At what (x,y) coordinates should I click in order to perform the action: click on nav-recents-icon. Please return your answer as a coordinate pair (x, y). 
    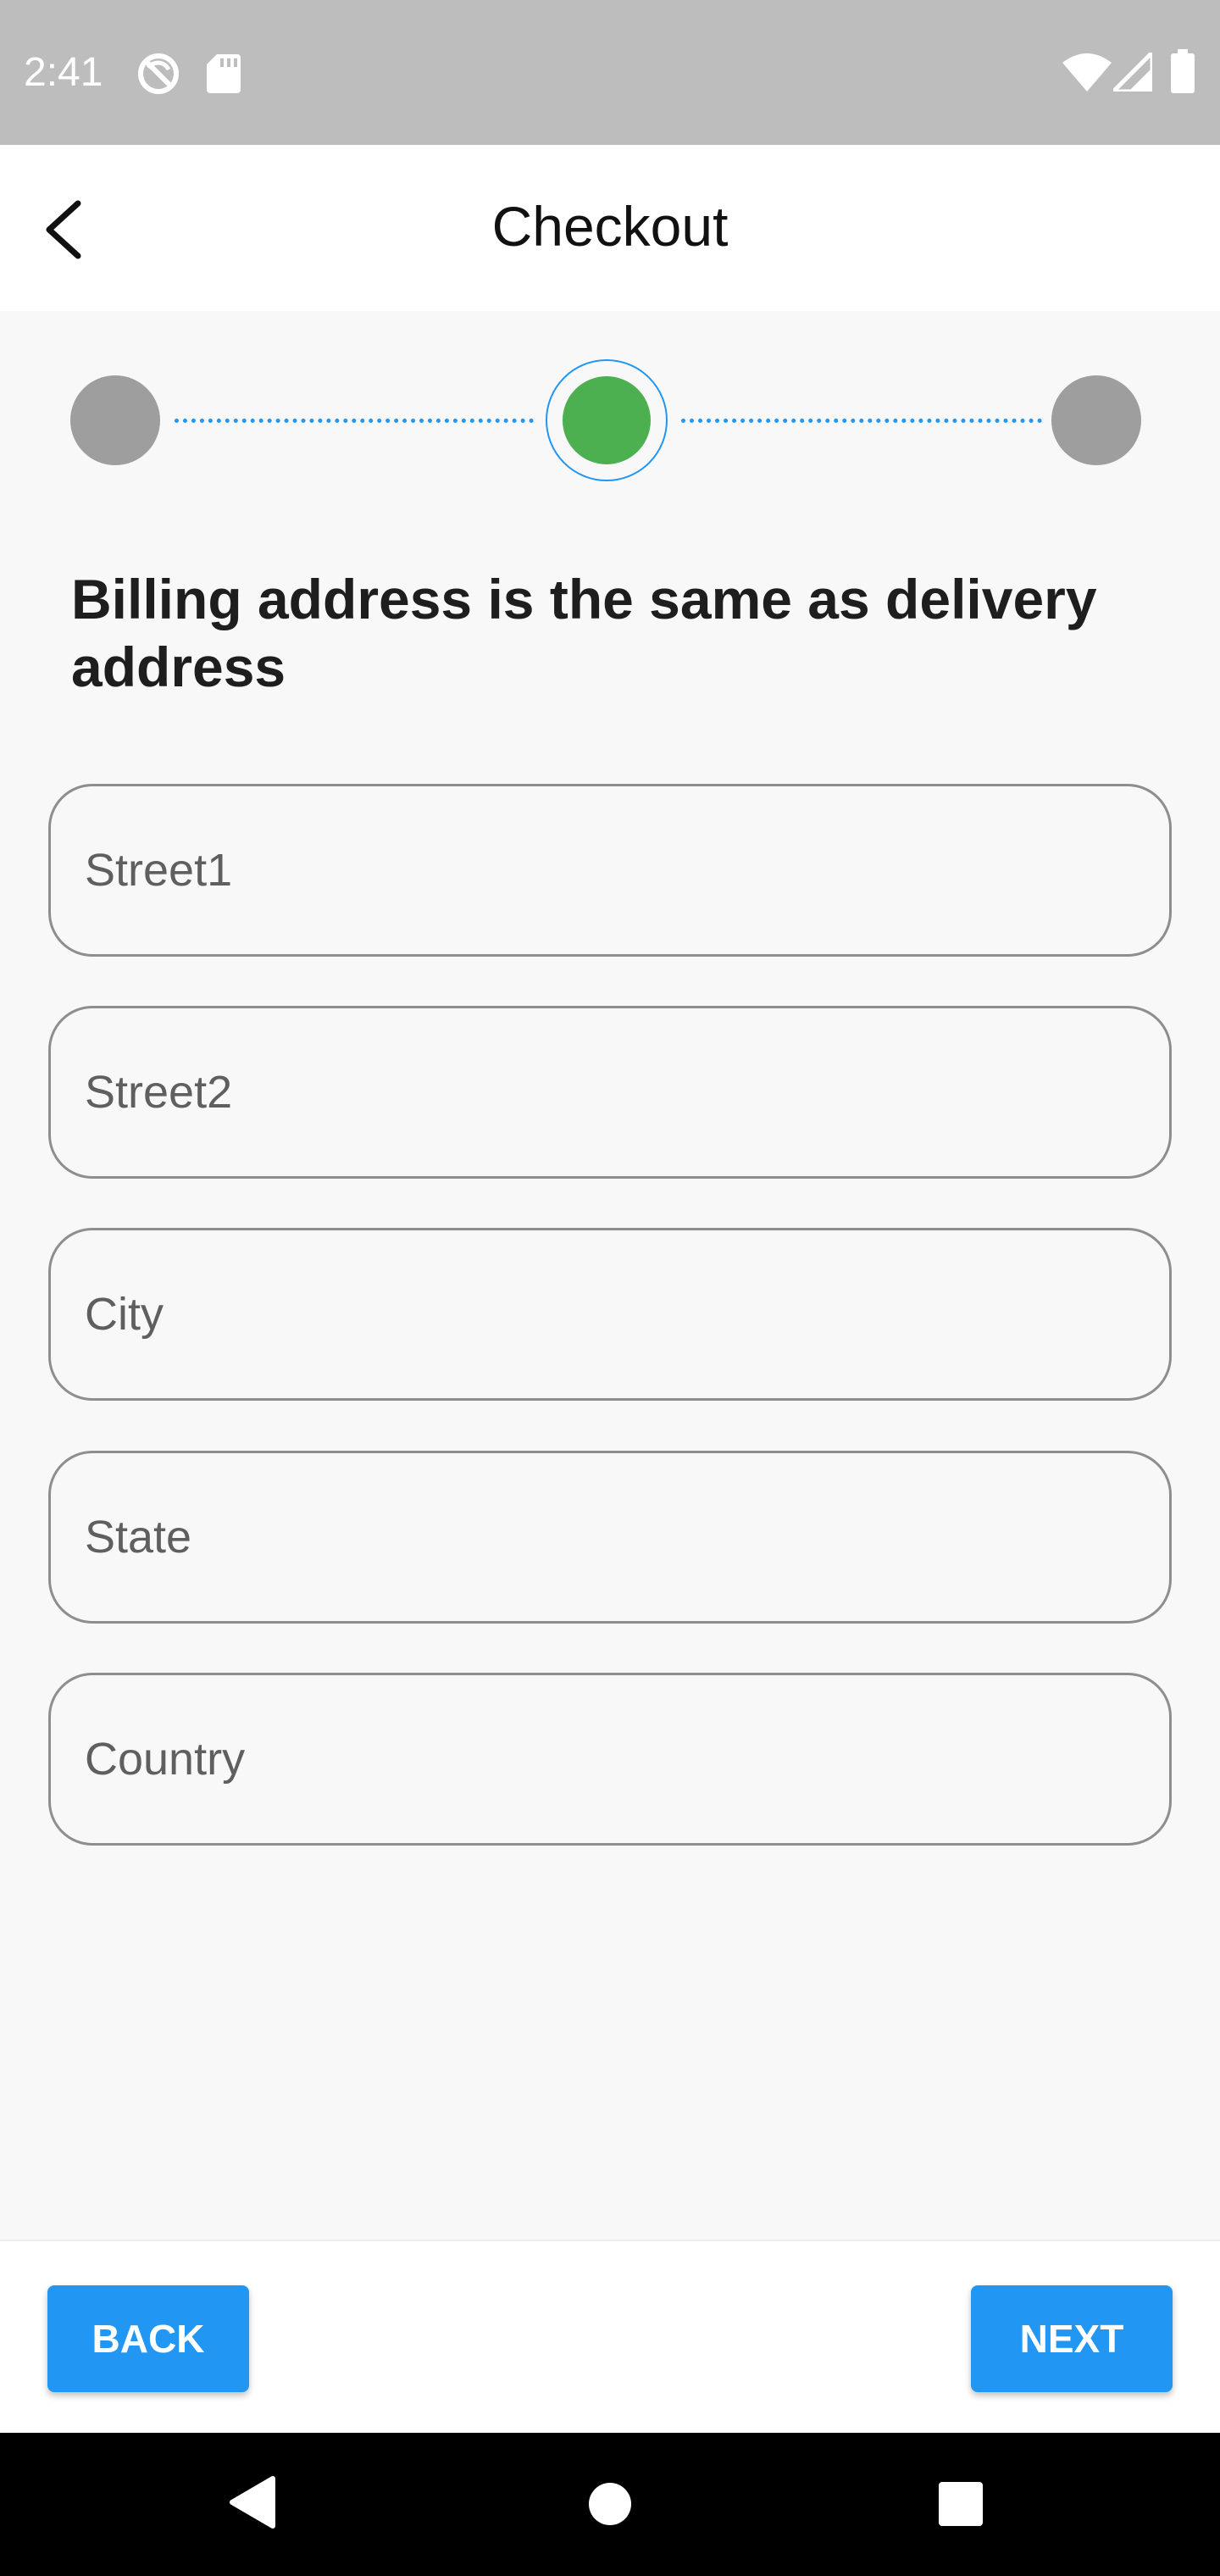
    Looking at the image, I should click on (960, 2506).